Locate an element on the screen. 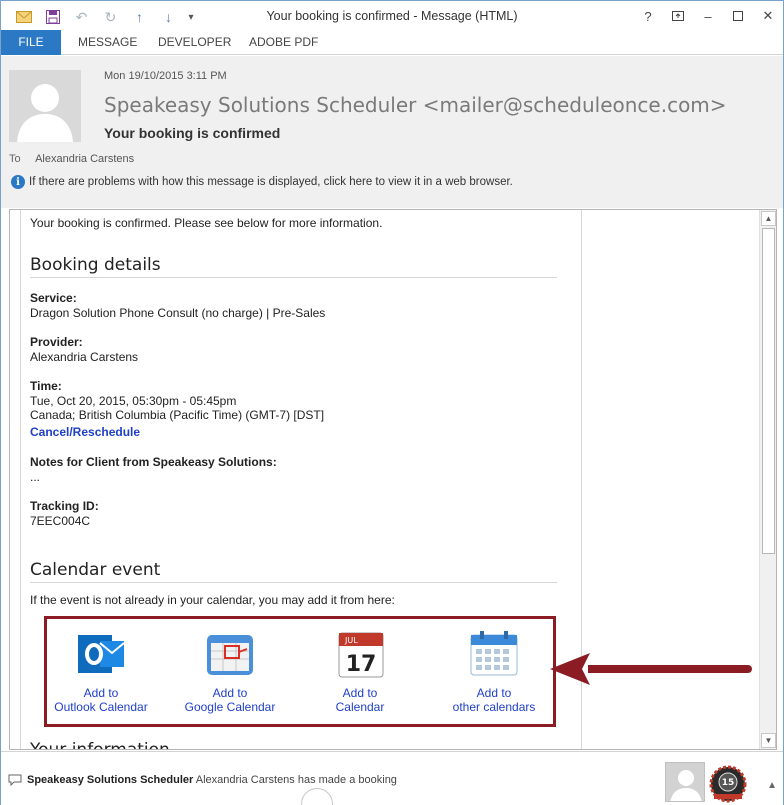  window-controls: ? – ✕ is located at coordinates (708, 16).